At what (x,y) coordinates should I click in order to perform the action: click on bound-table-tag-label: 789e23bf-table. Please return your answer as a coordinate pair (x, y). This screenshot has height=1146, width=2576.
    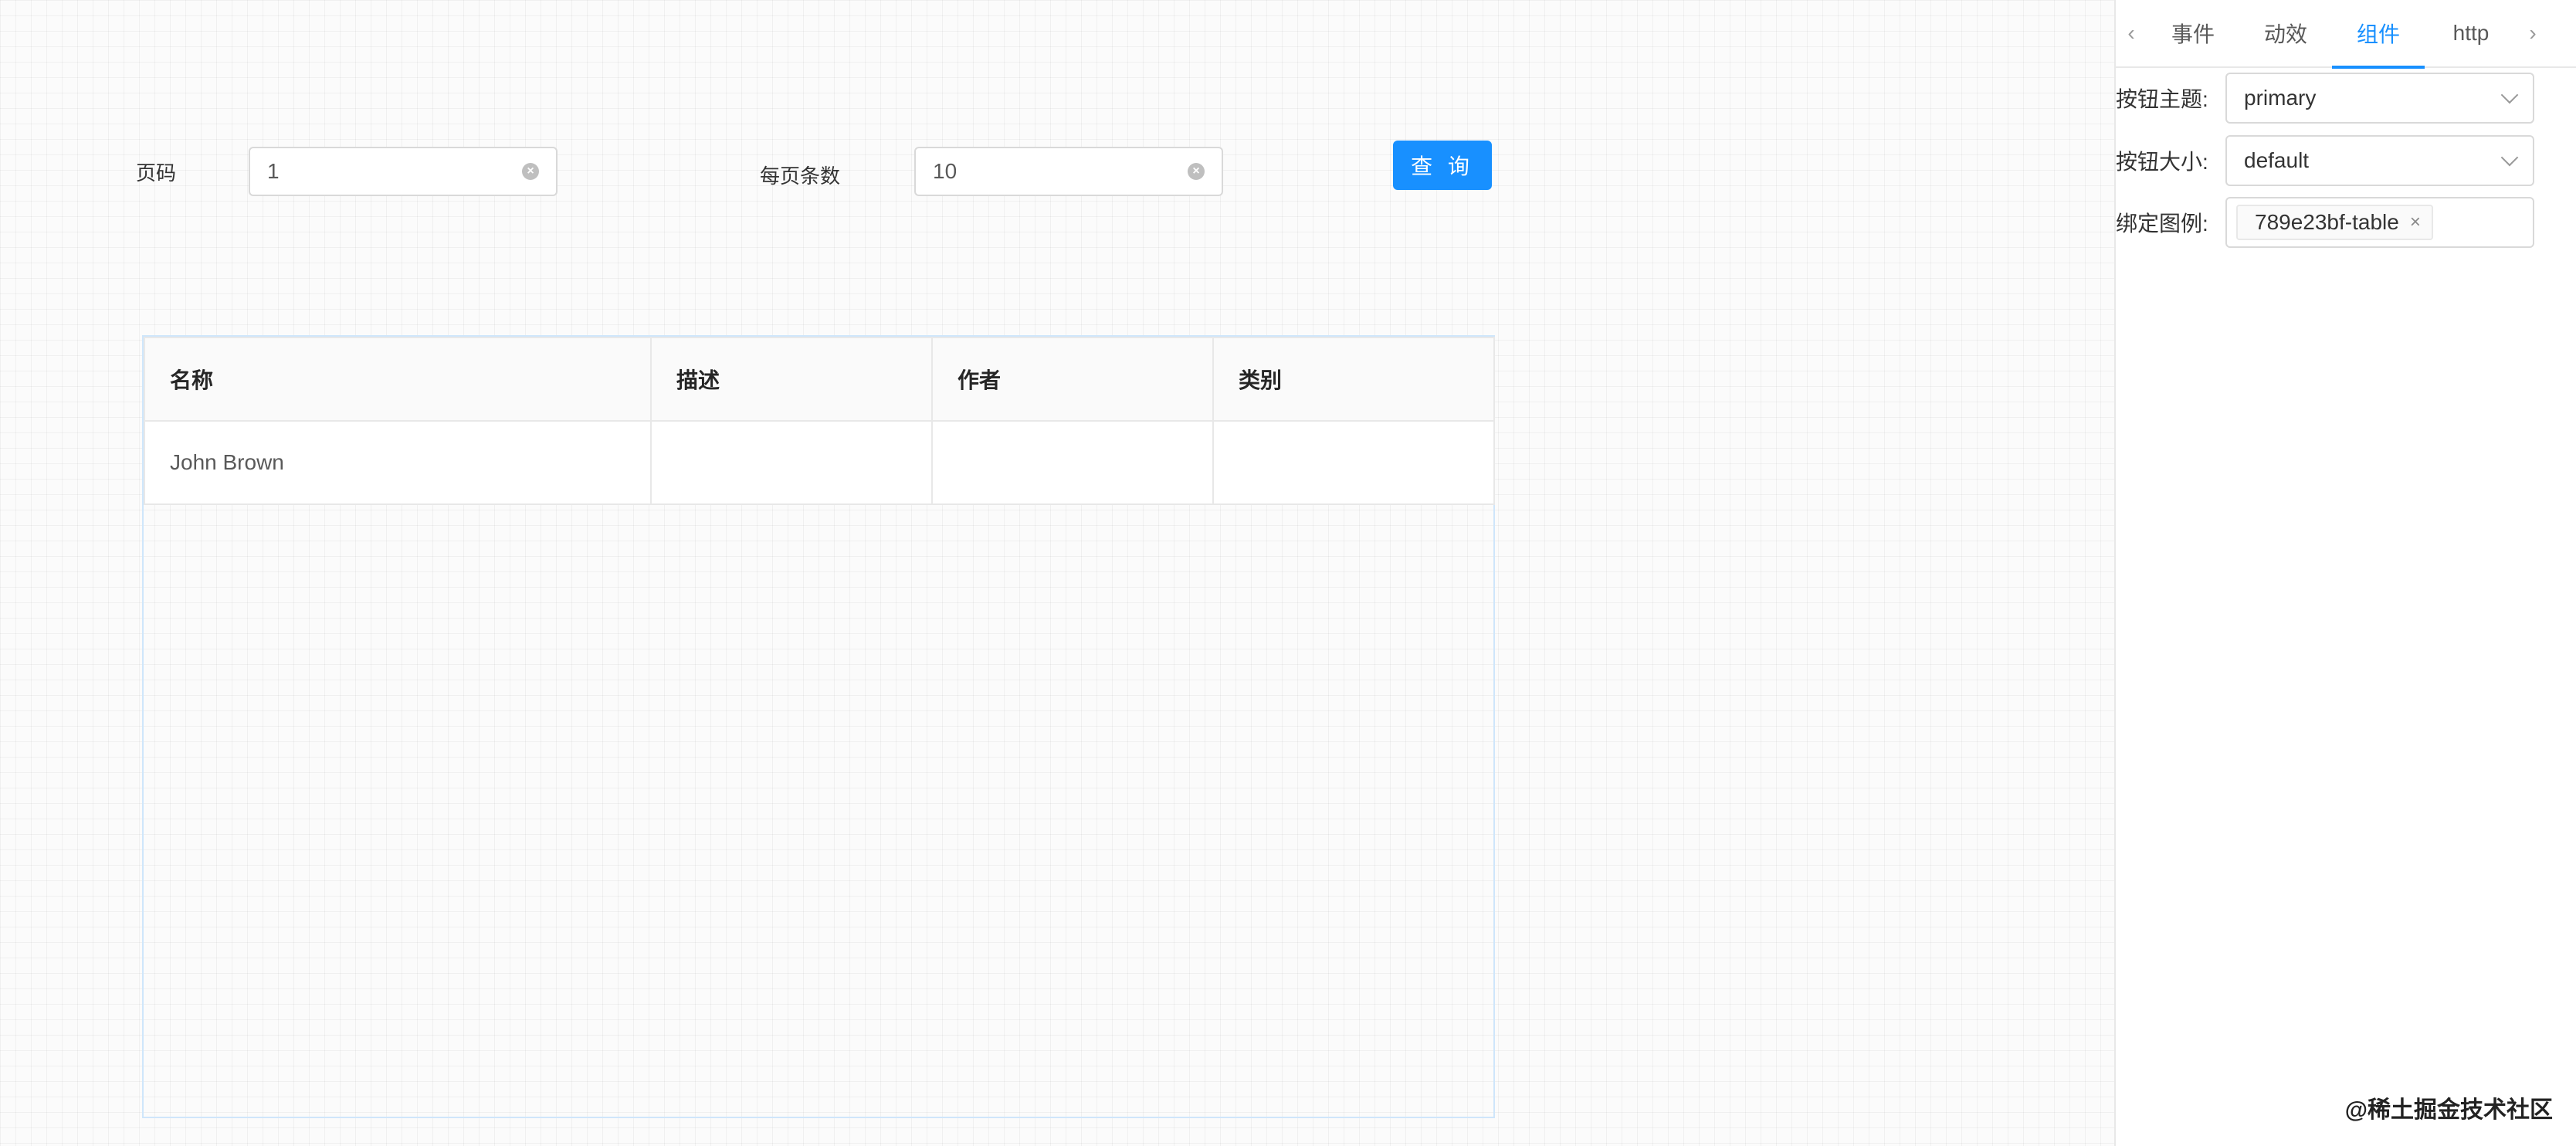
    Looking at the image, I should click on (2327, 222).